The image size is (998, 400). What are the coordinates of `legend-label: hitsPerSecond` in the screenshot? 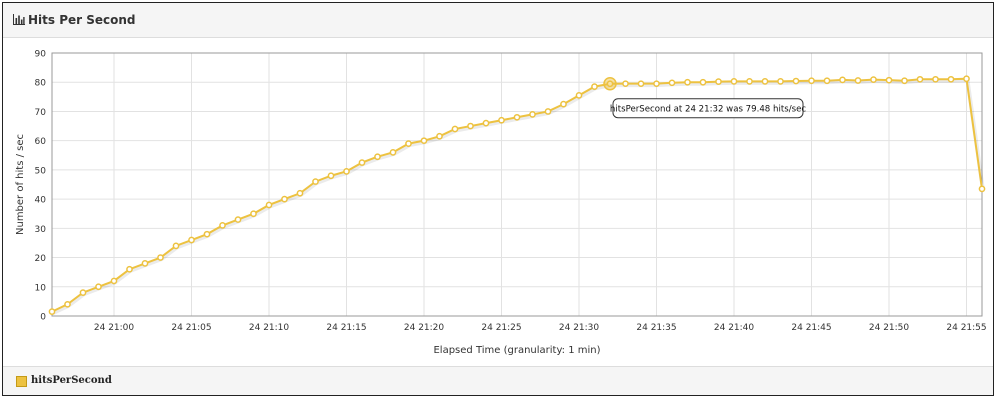 It's located at (71, 380).